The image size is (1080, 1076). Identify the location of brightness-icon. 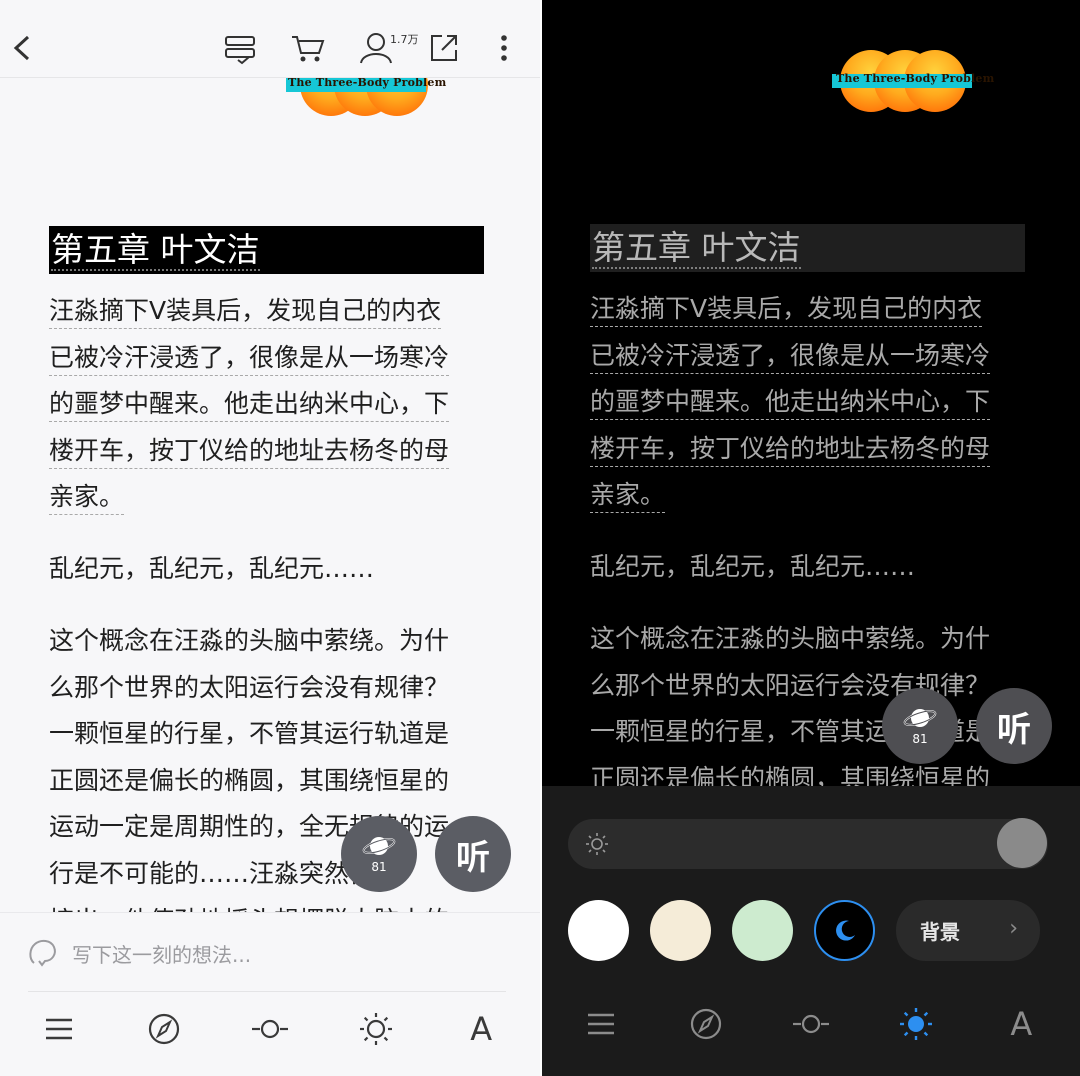
(597, 844).